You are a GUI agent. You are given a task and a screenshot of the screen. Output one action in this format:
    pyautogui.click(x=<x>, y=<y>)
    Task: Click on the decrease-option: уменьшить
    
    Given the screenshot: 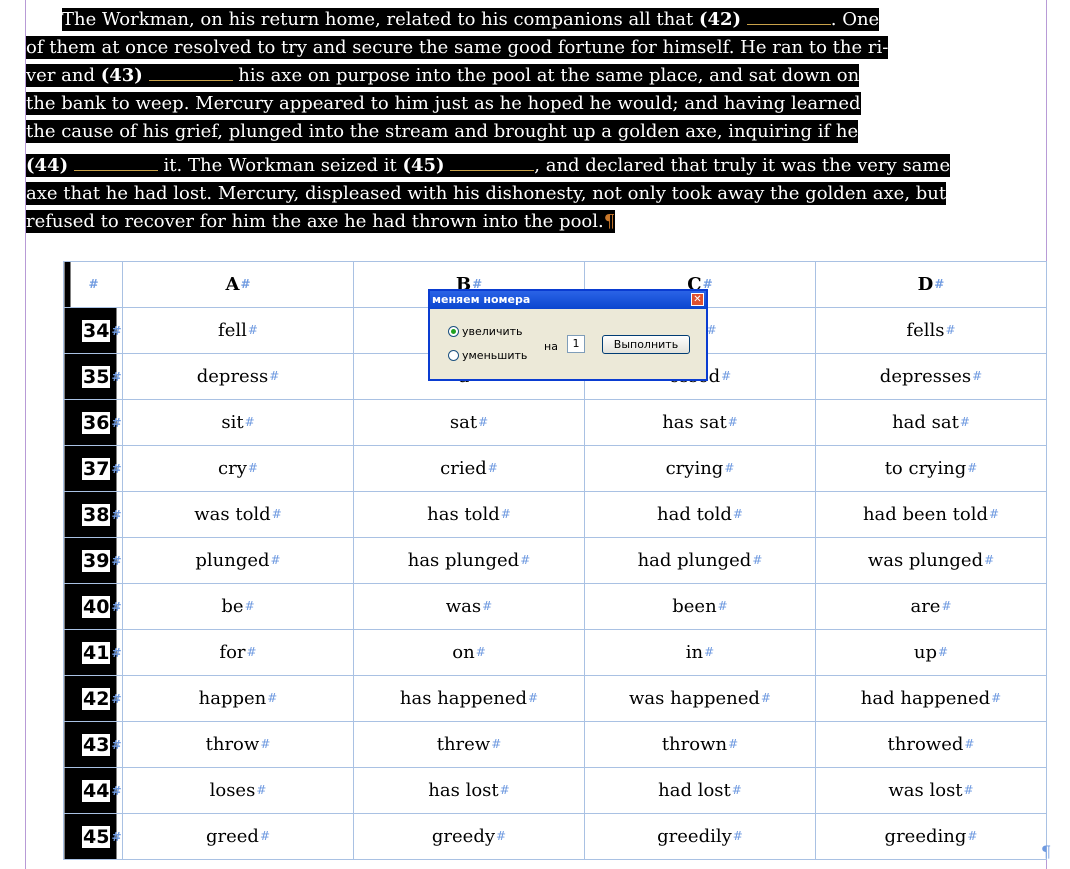 What is the action you would take?
    pyautogui.click(x=487, y=355)
    